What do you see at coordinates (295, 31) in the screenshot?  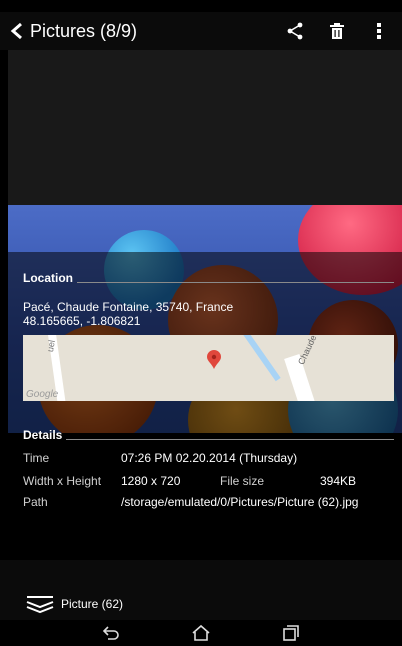 I see `share-icon` at bounding box center [295, 31].